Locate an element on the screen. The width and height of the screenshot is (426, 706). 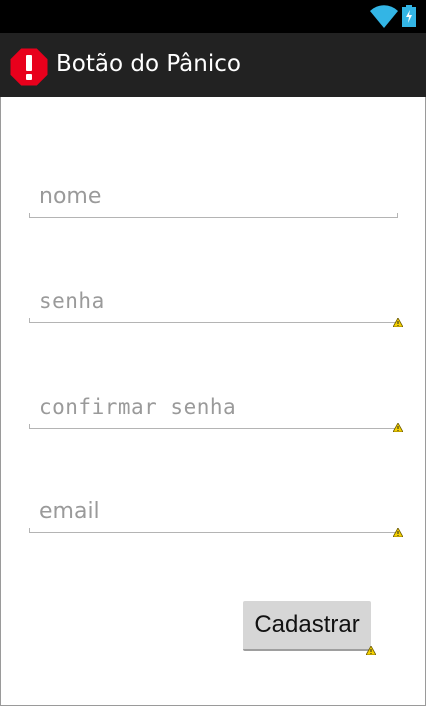
status-bar is located at coordinates (213, 16).